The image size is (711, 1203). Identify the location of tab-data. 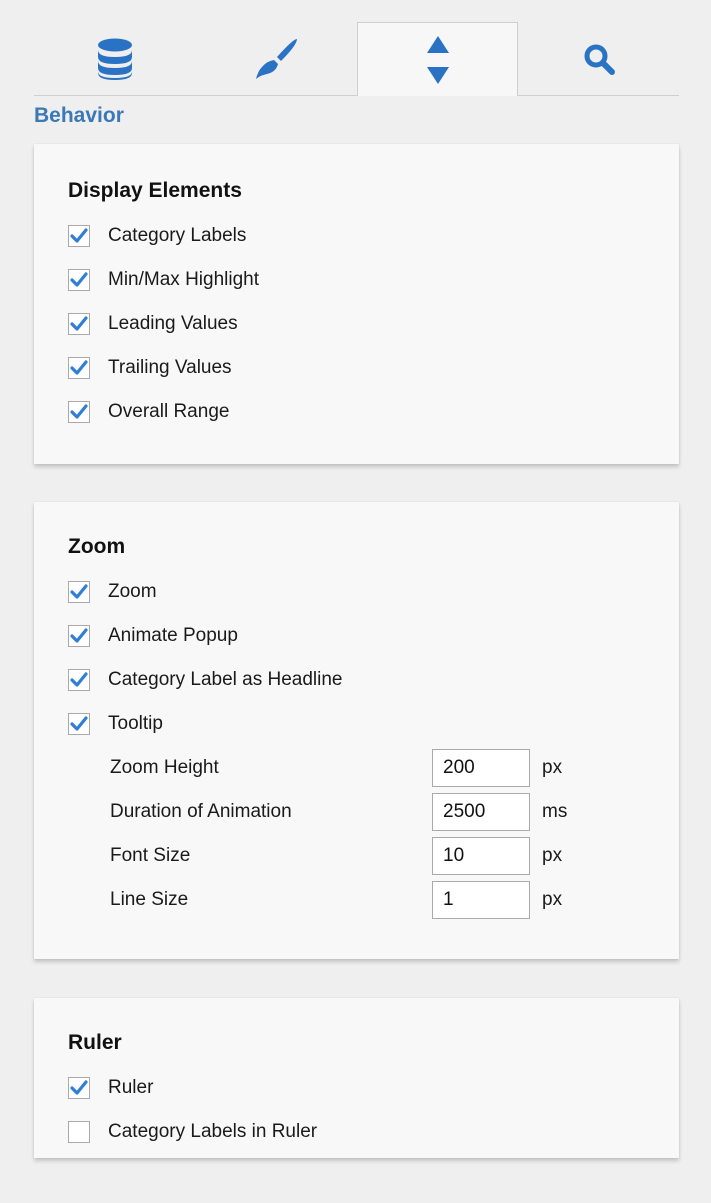
(114, 58).